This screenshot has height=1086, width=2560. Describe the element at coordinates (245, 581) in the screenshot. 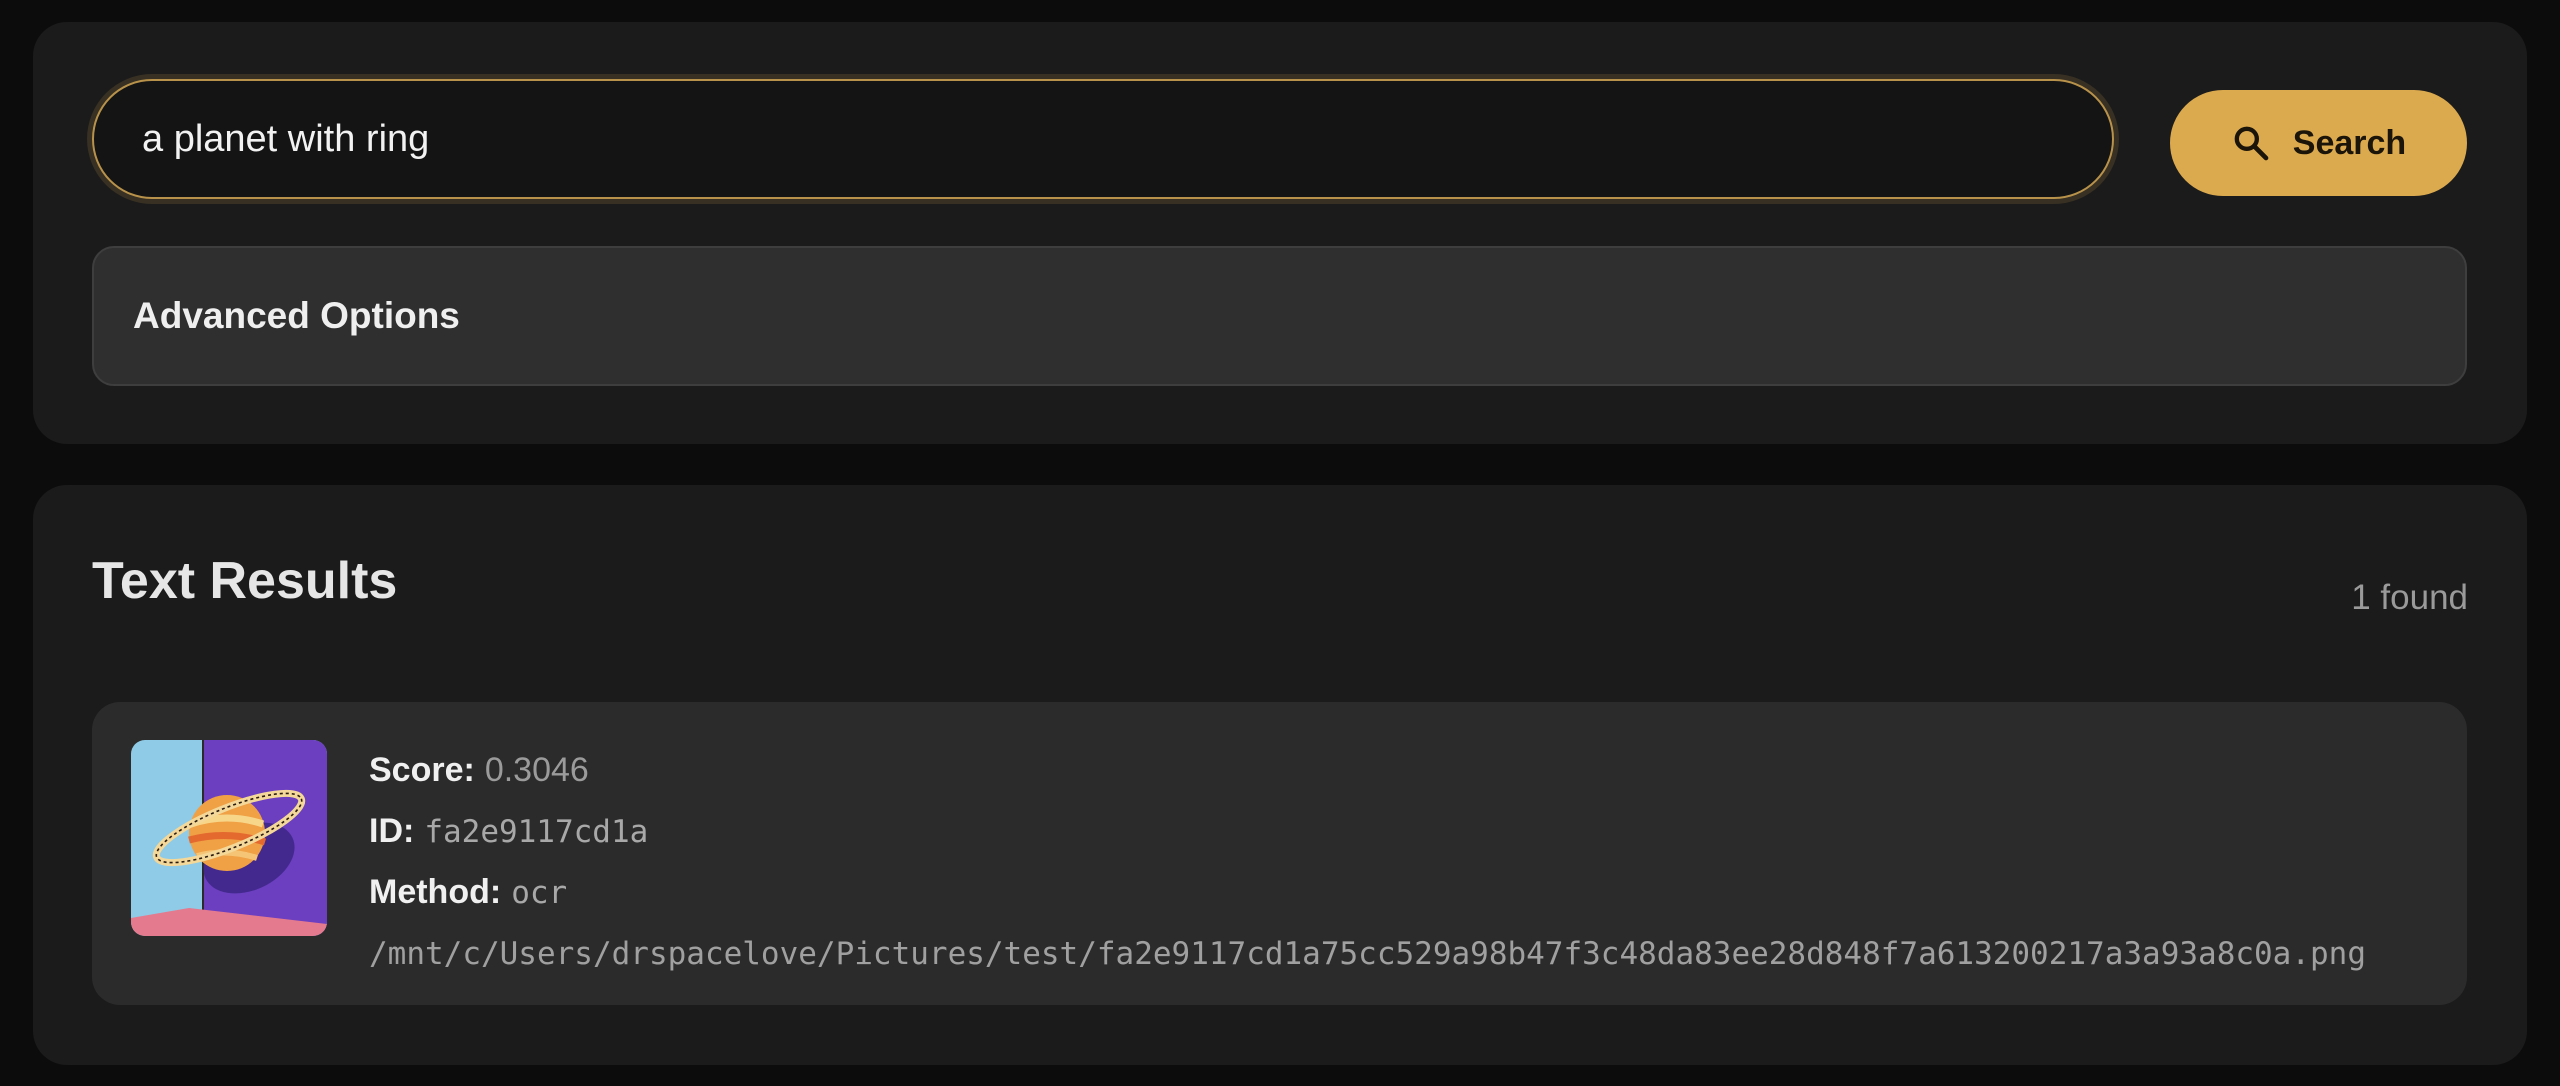

I see `results-title: Text Results` at that location.